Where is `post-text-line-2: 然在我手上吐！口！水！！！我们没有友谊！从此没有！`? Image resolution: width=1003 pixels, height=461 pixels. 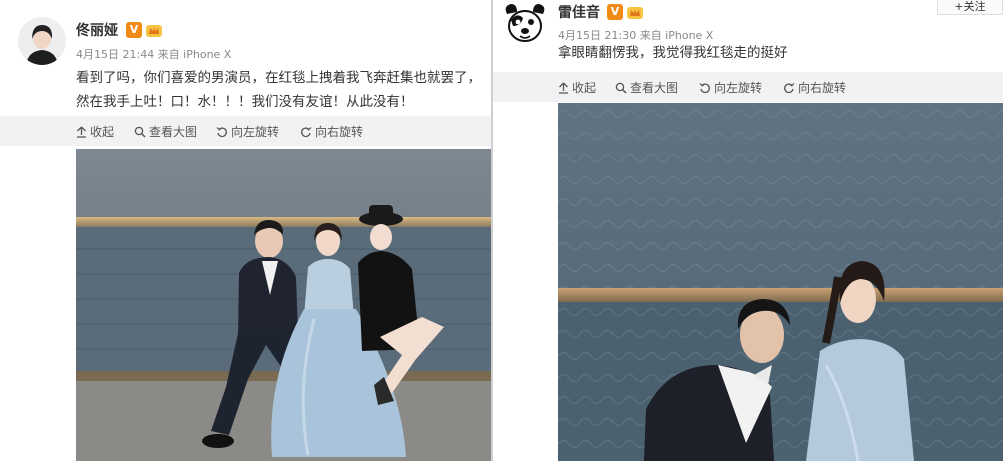
post-text-line-2: 然在我手上吐！口！水！！！我们没有友谊！从此没有！ is located at coordinates (245, 102).